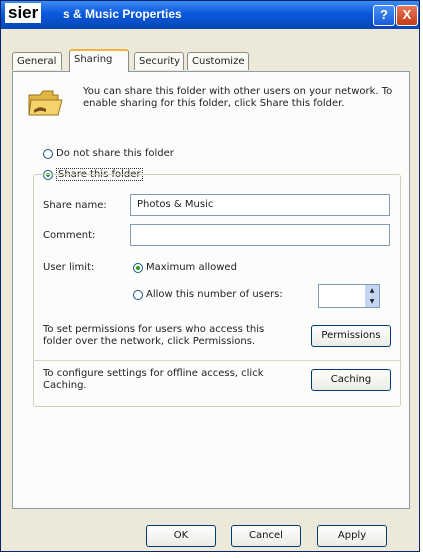 This screenshot has width=423, height=559. I want to click on comment-input, so click(260, 235).